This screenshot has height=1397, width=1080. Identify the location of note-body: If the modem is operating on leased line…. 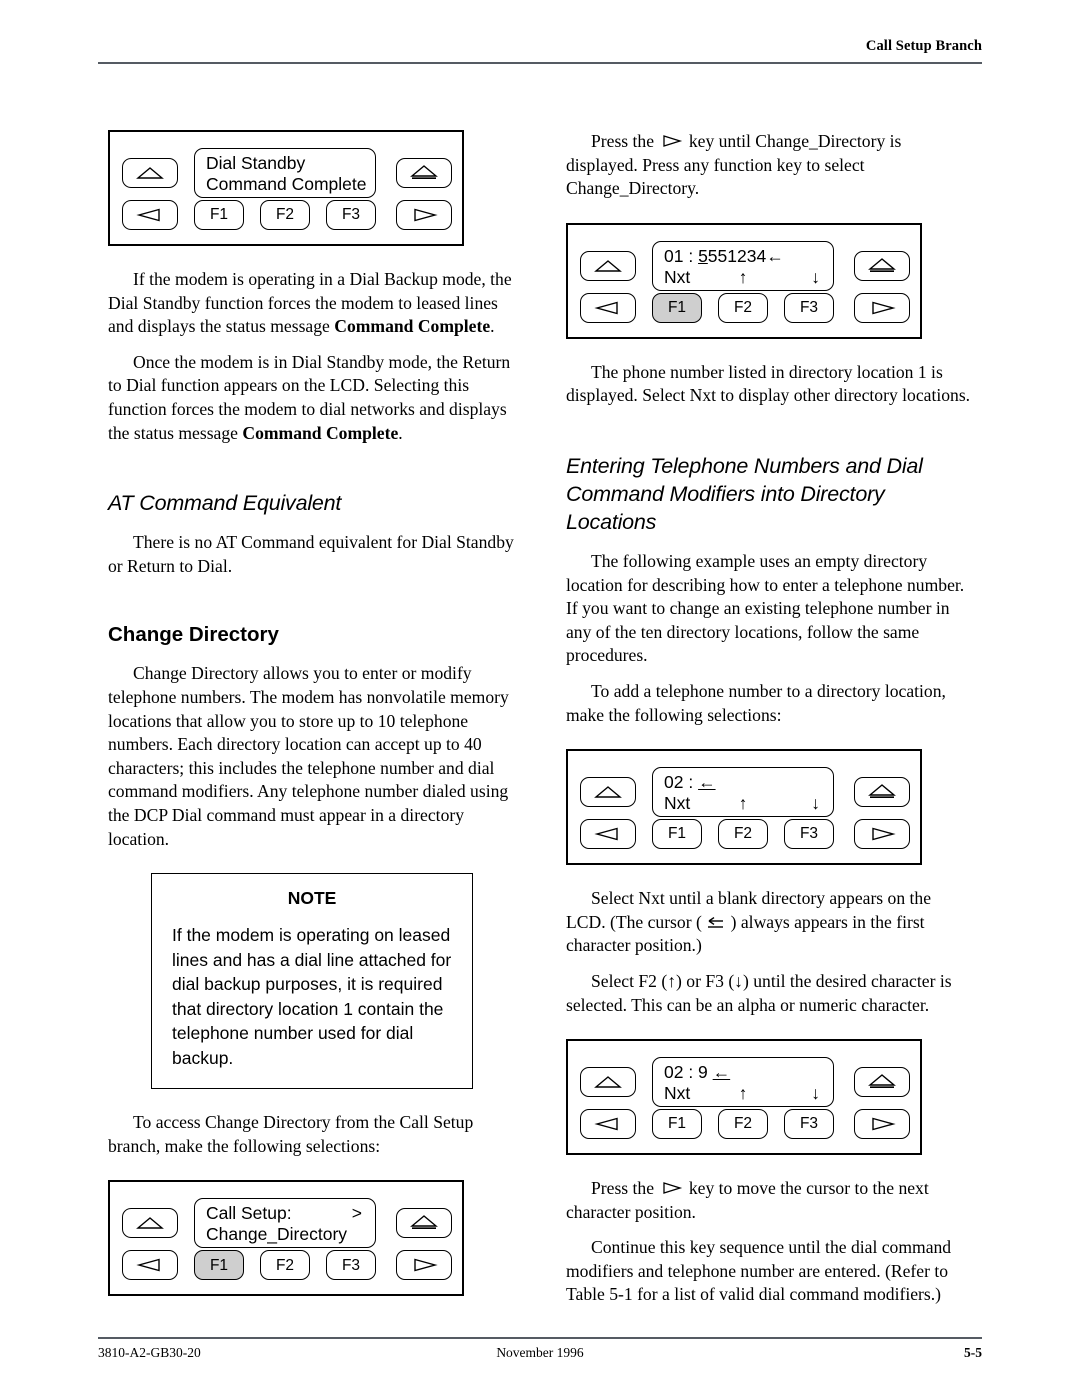
(312, 996).